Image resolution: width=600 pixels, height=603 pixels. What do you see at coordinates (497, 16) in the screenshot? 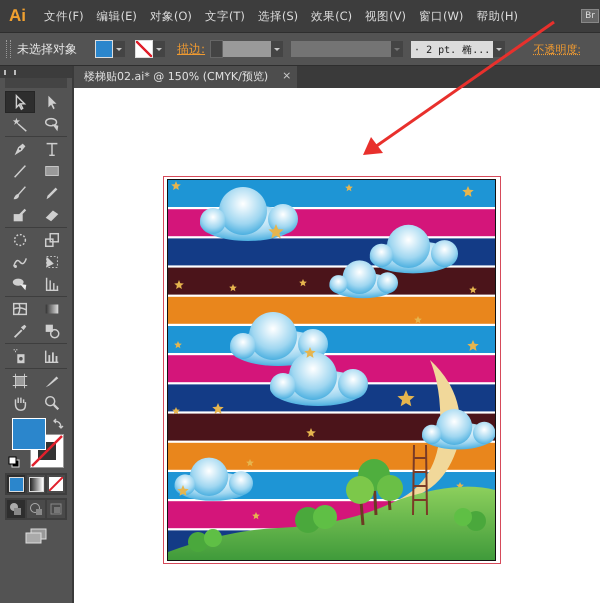
I see `menu-item: 帮助(H)` at bounding box center [497, 16].